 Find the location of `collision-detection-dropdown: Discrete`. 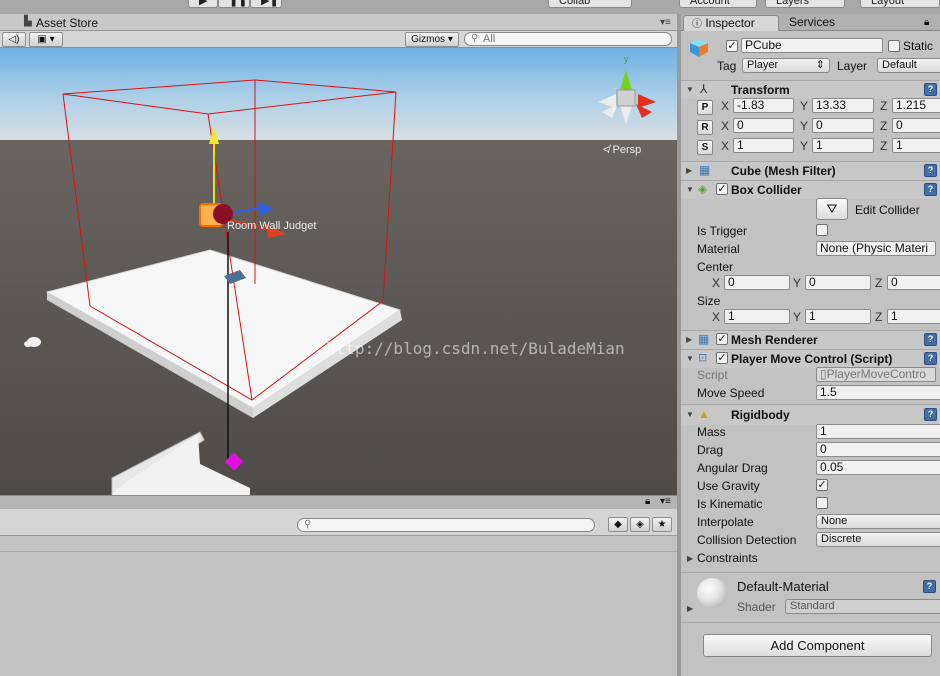

collision-detection-dropdown: Discrete is located at coordinates (878, 539).